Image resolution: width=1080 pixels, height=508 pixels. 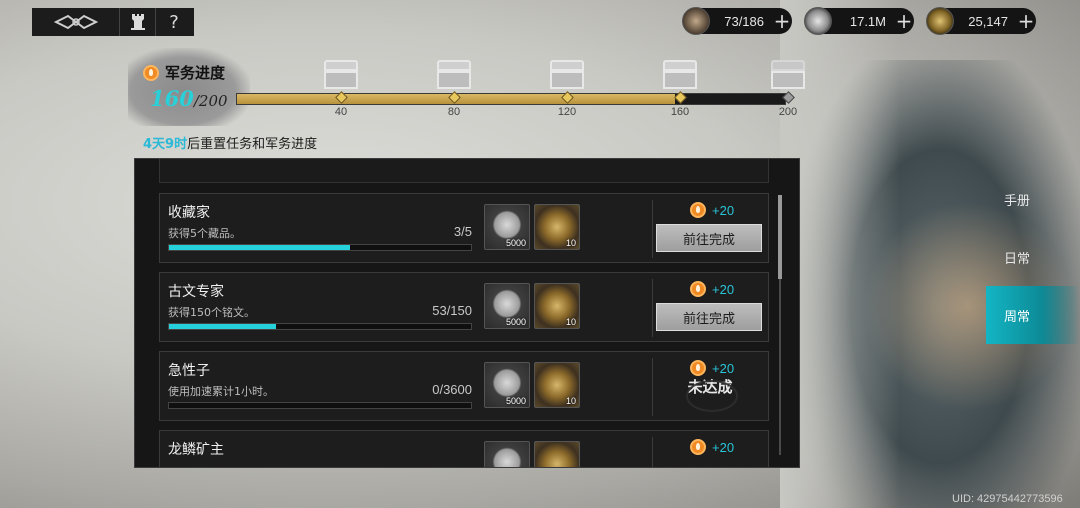 I want to click on top-left-toolbar: ?, so click(x=113, y=22).